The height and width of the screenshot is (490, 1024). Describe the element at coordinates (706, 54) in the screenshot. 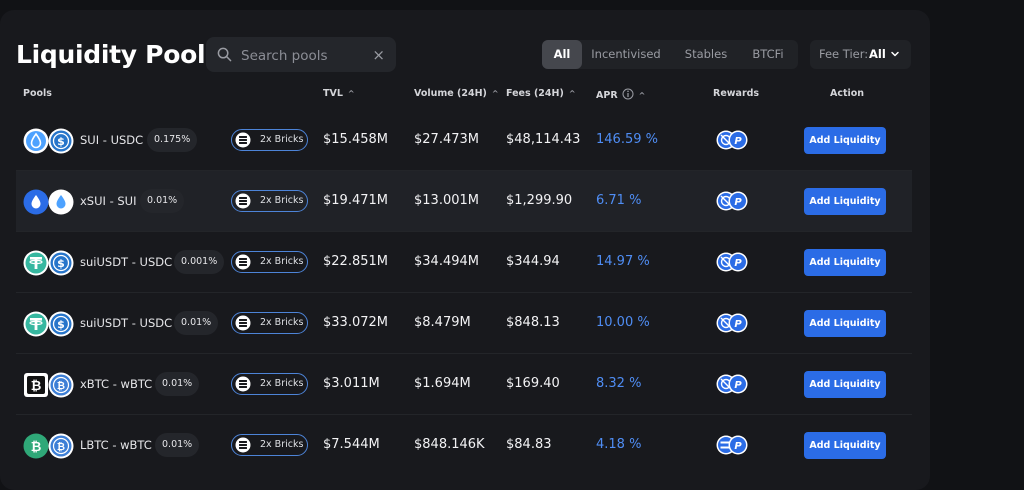

I see `tab-stables: Stables` at that location.